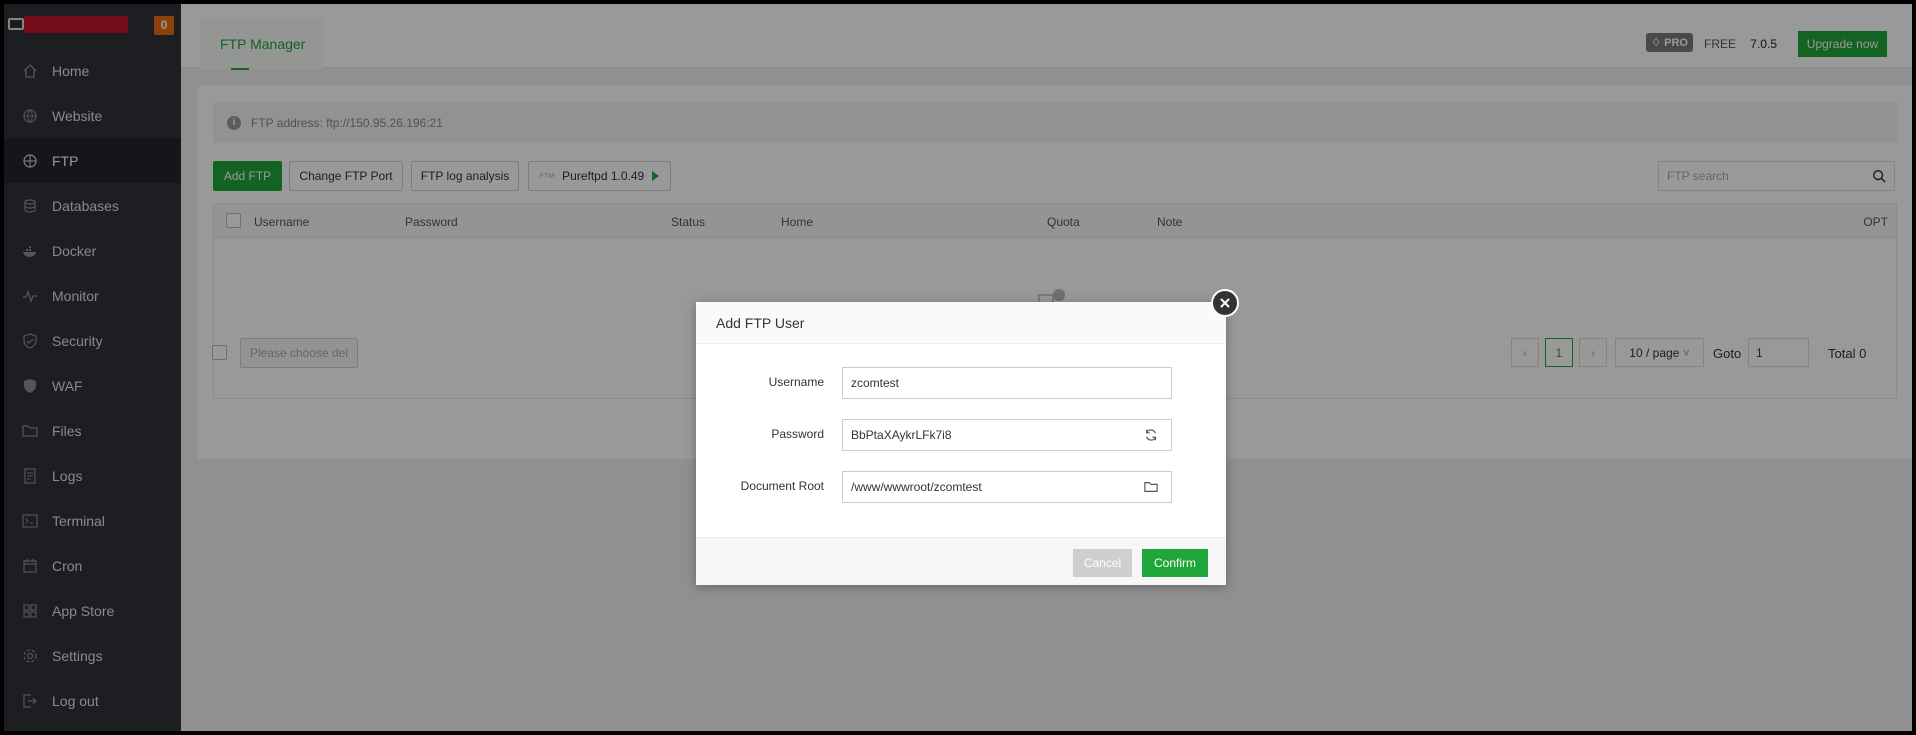 This screenshot has height=735, width=1916. What do you see at coordinates (961, 323) in the screenshot?
I see `dialog-title: Add FTP User` at bounding box center [961, 323].